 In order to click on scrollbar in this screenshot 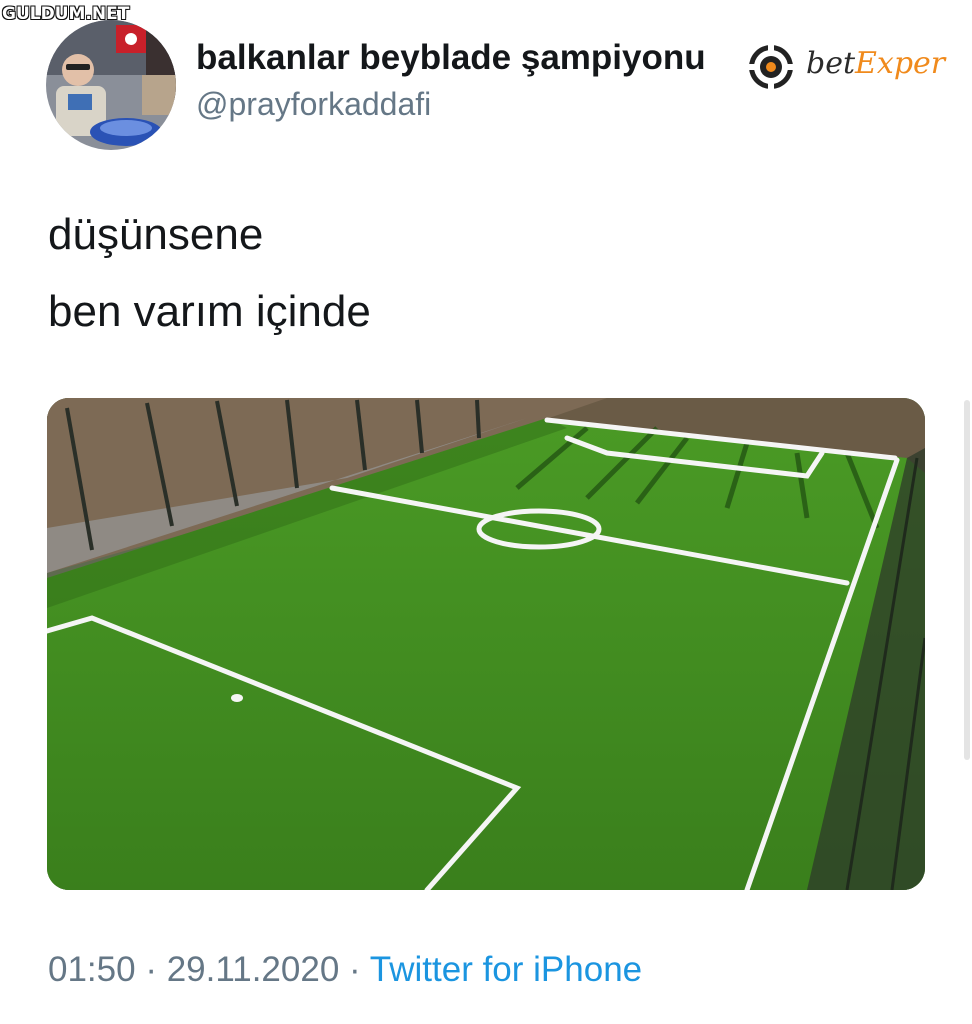, I will do `click(967, 580)`.